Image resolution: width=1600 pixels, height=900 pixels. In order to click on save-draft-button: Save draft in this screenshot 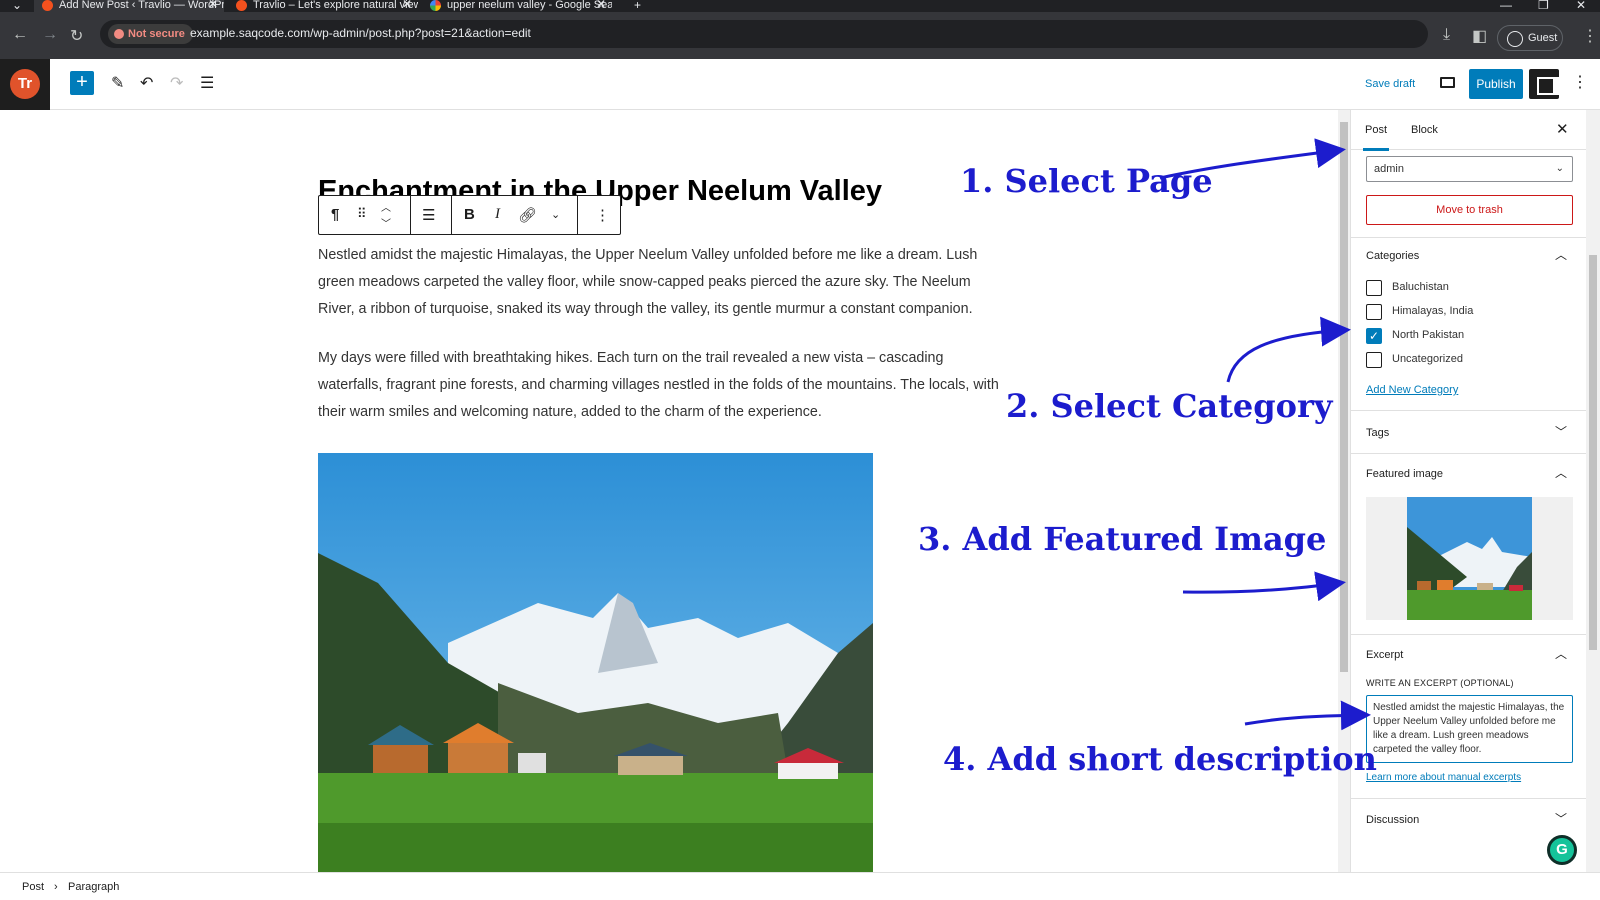, I will do `click(1390, 84)`.